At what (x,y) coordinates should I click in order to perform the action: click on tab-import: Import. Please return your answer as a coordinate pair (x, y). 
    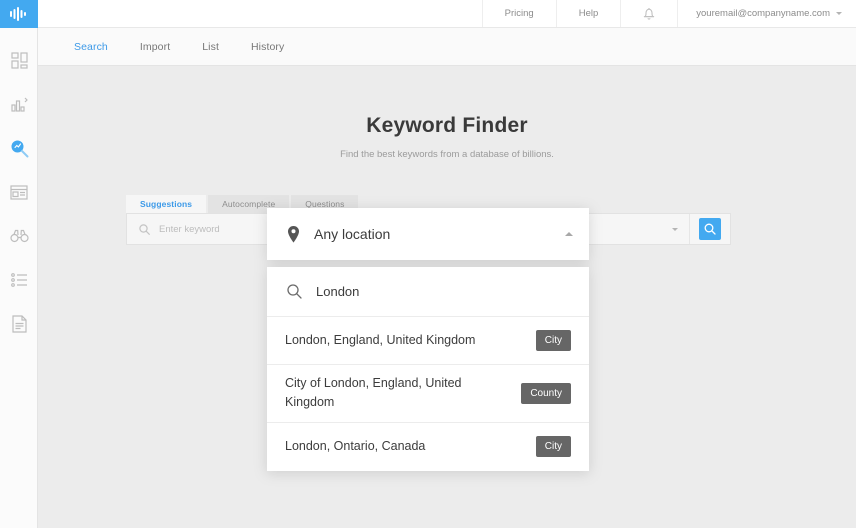
    Looking at the image, I should click on (155, 47).